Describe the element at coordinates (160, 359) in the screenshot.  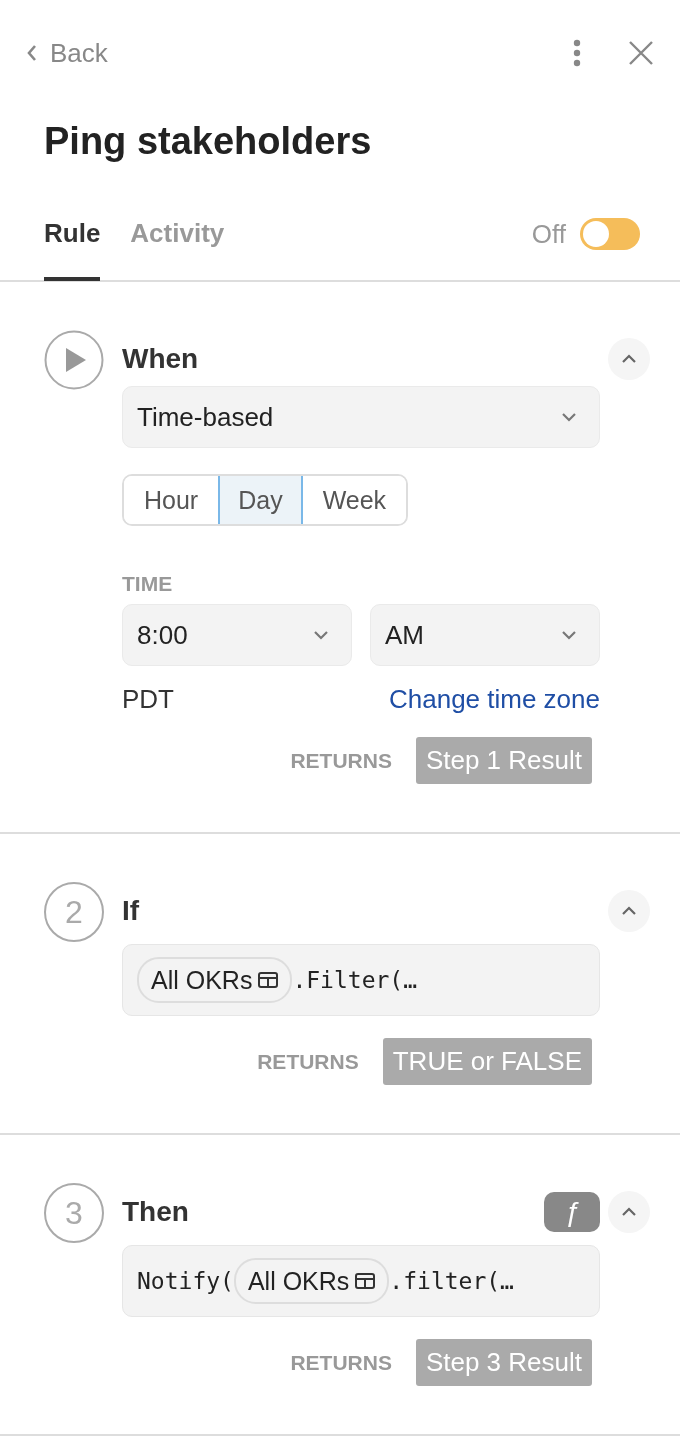
I see `step-title: When` at that location.